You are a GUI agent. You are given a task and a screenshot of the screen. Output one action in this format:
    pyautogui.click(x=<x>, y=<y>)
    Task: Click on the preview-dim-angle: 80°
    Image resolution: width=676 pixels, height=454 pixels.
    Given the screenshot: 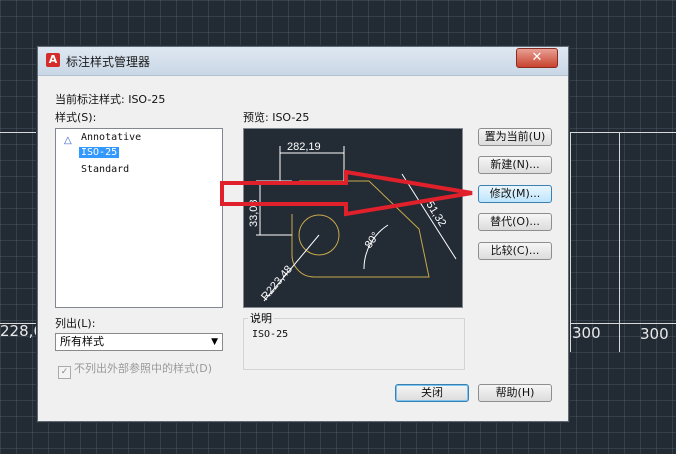 What is the action you would take?
    pyautogui.click(x=372, y=240)
    